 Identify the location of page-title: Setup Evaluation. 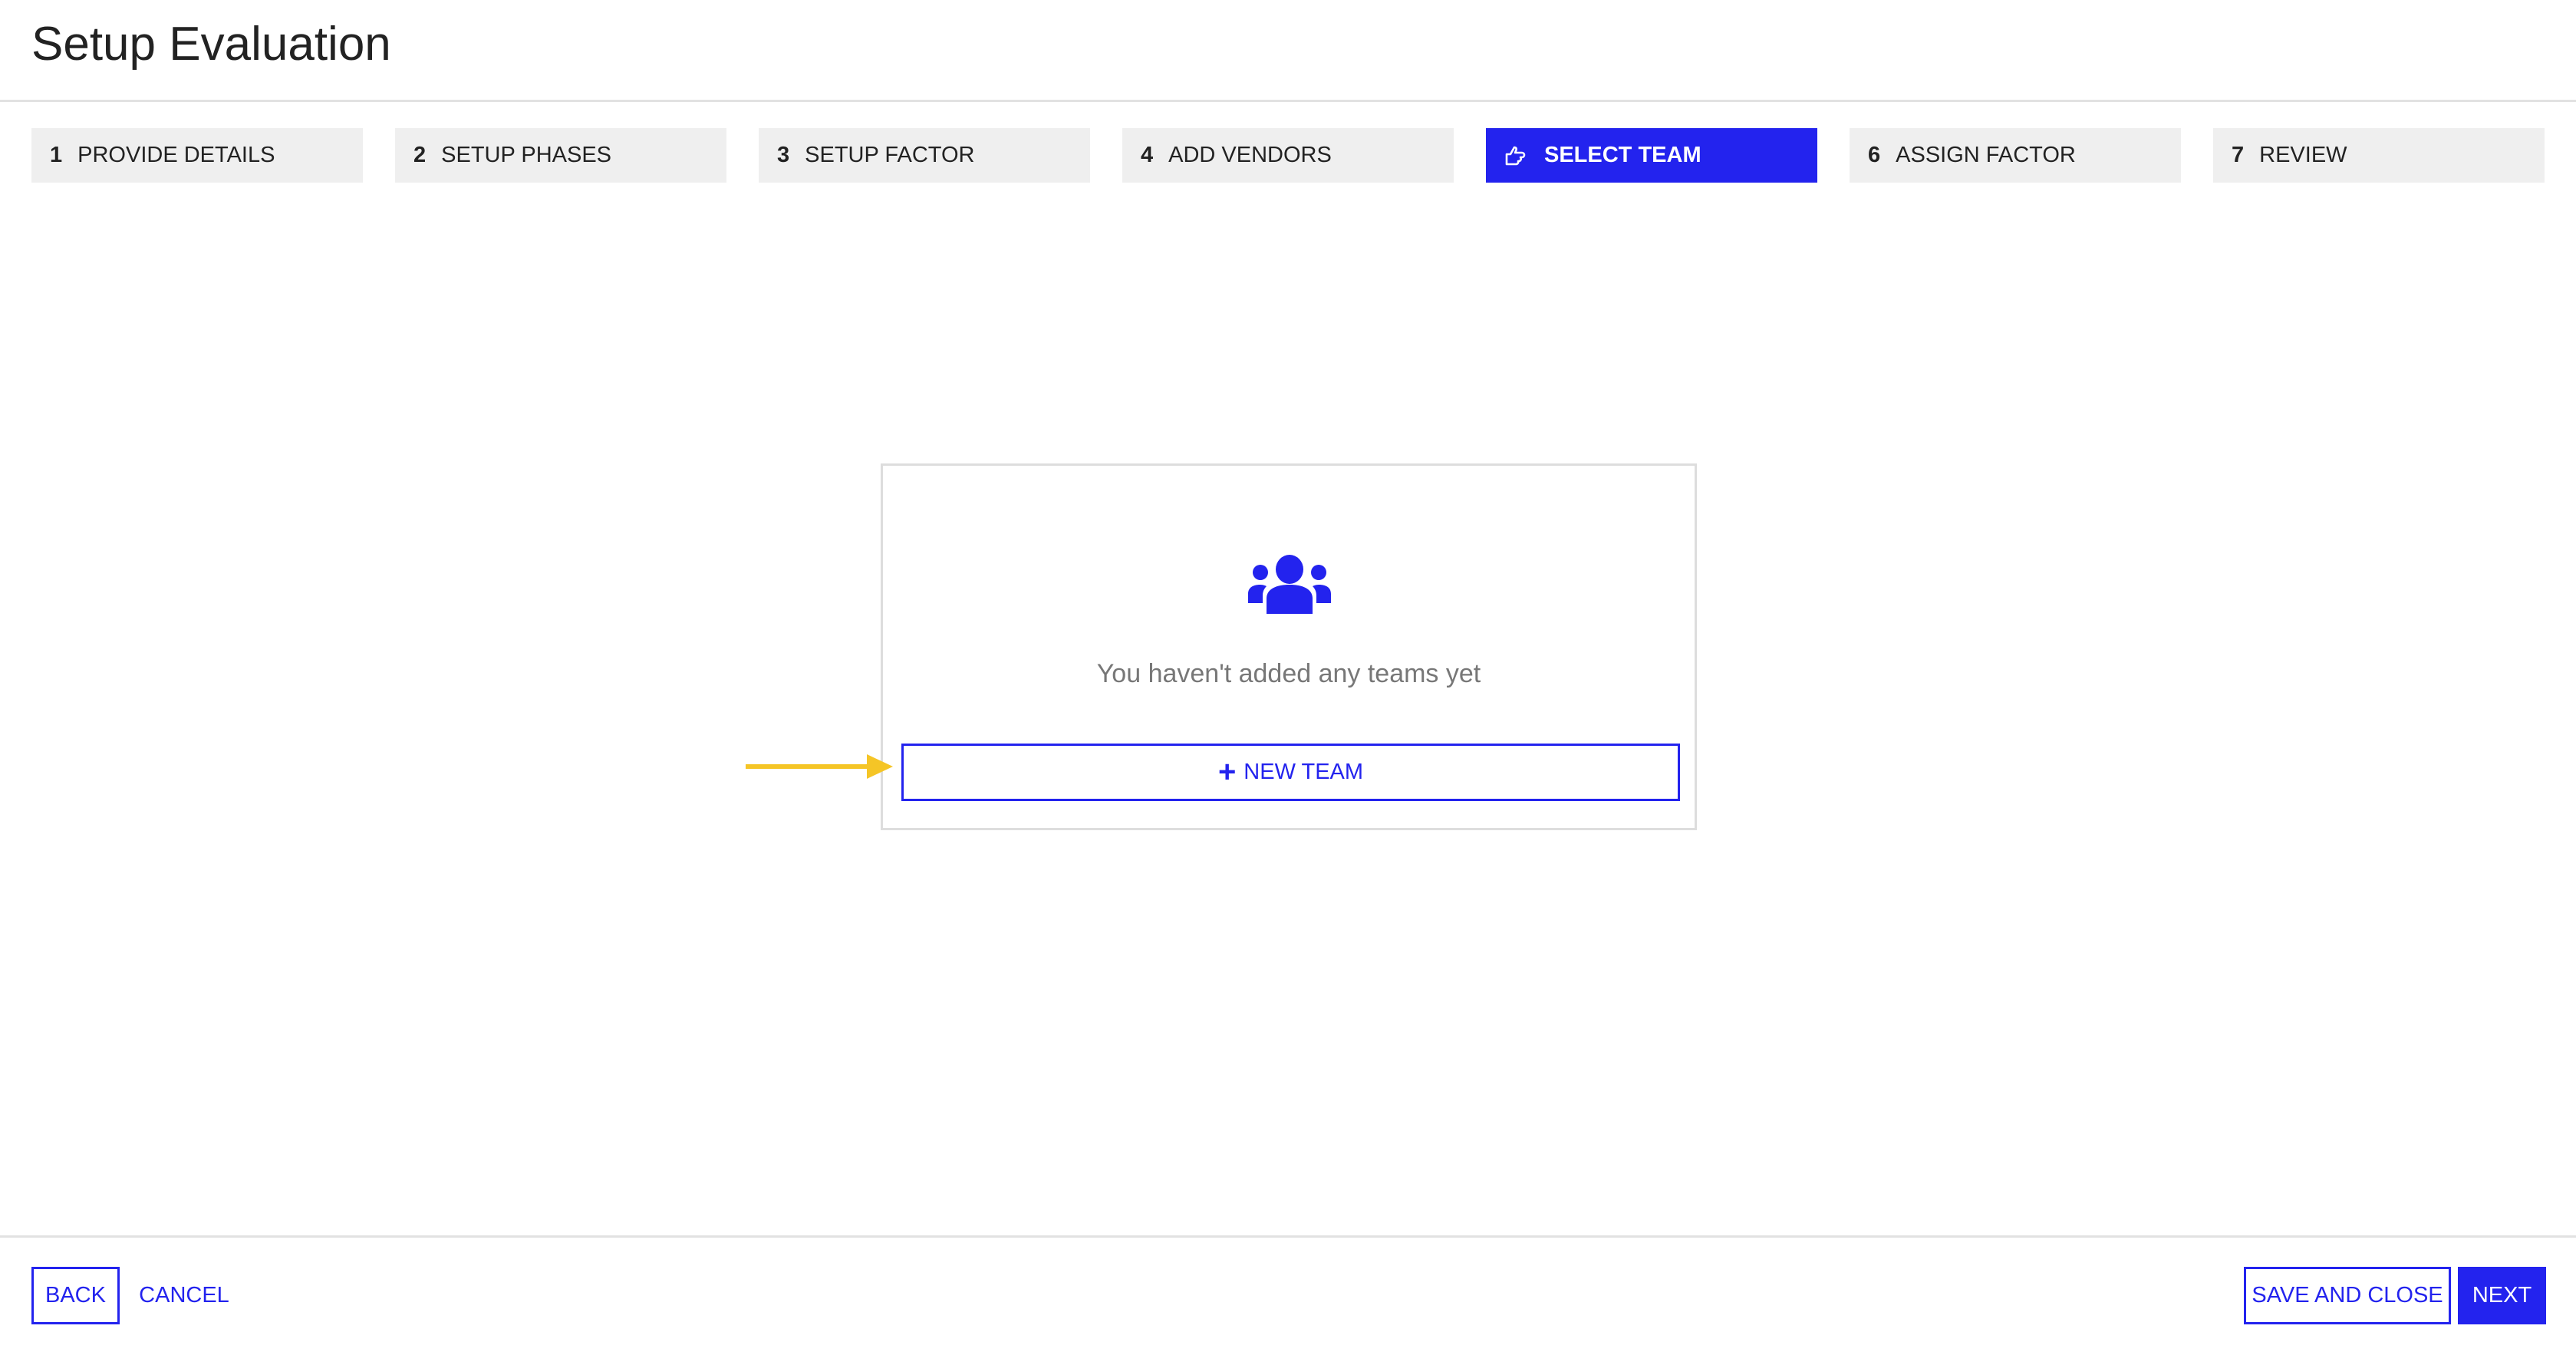
(211, 44).